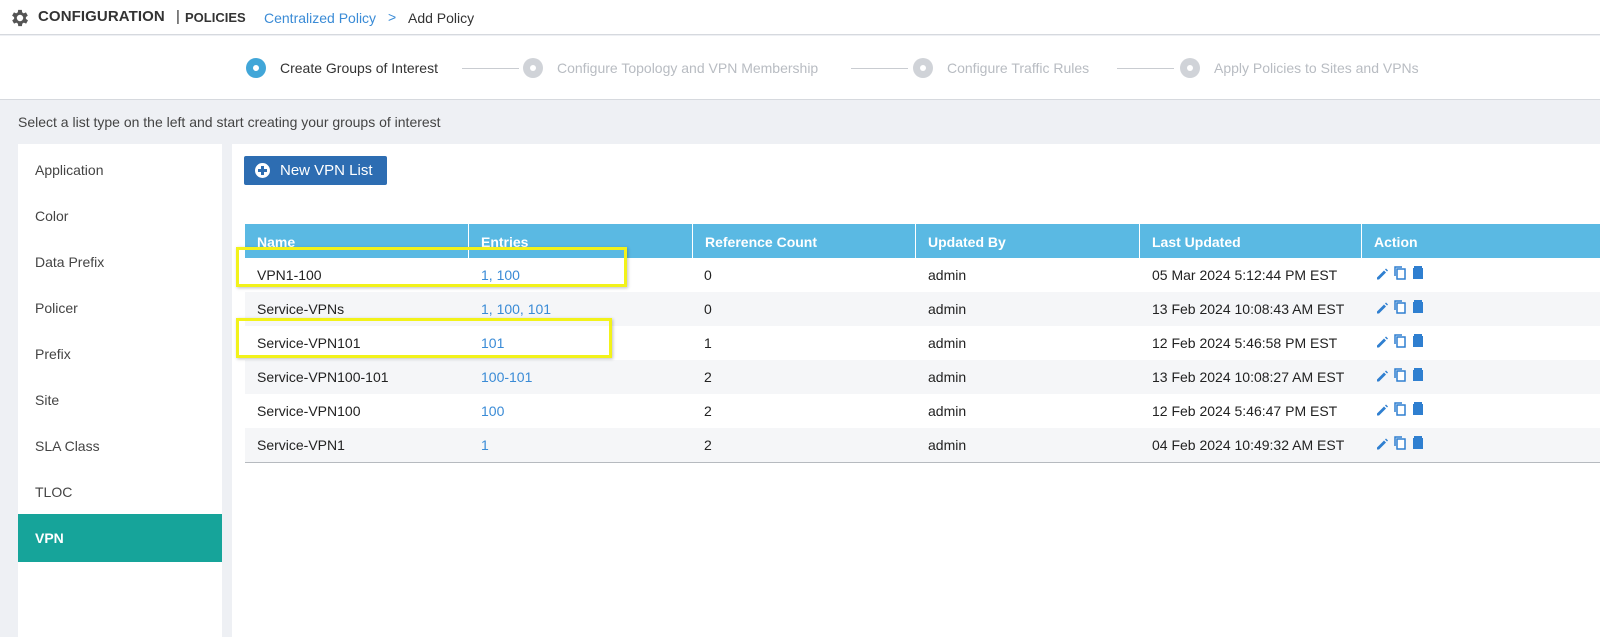  Describe the element at coordinates (1245, 343) in the screenshot. I see `cell-last-updated: 12 Feb 2024 5:46:58 PM EST` at that location.